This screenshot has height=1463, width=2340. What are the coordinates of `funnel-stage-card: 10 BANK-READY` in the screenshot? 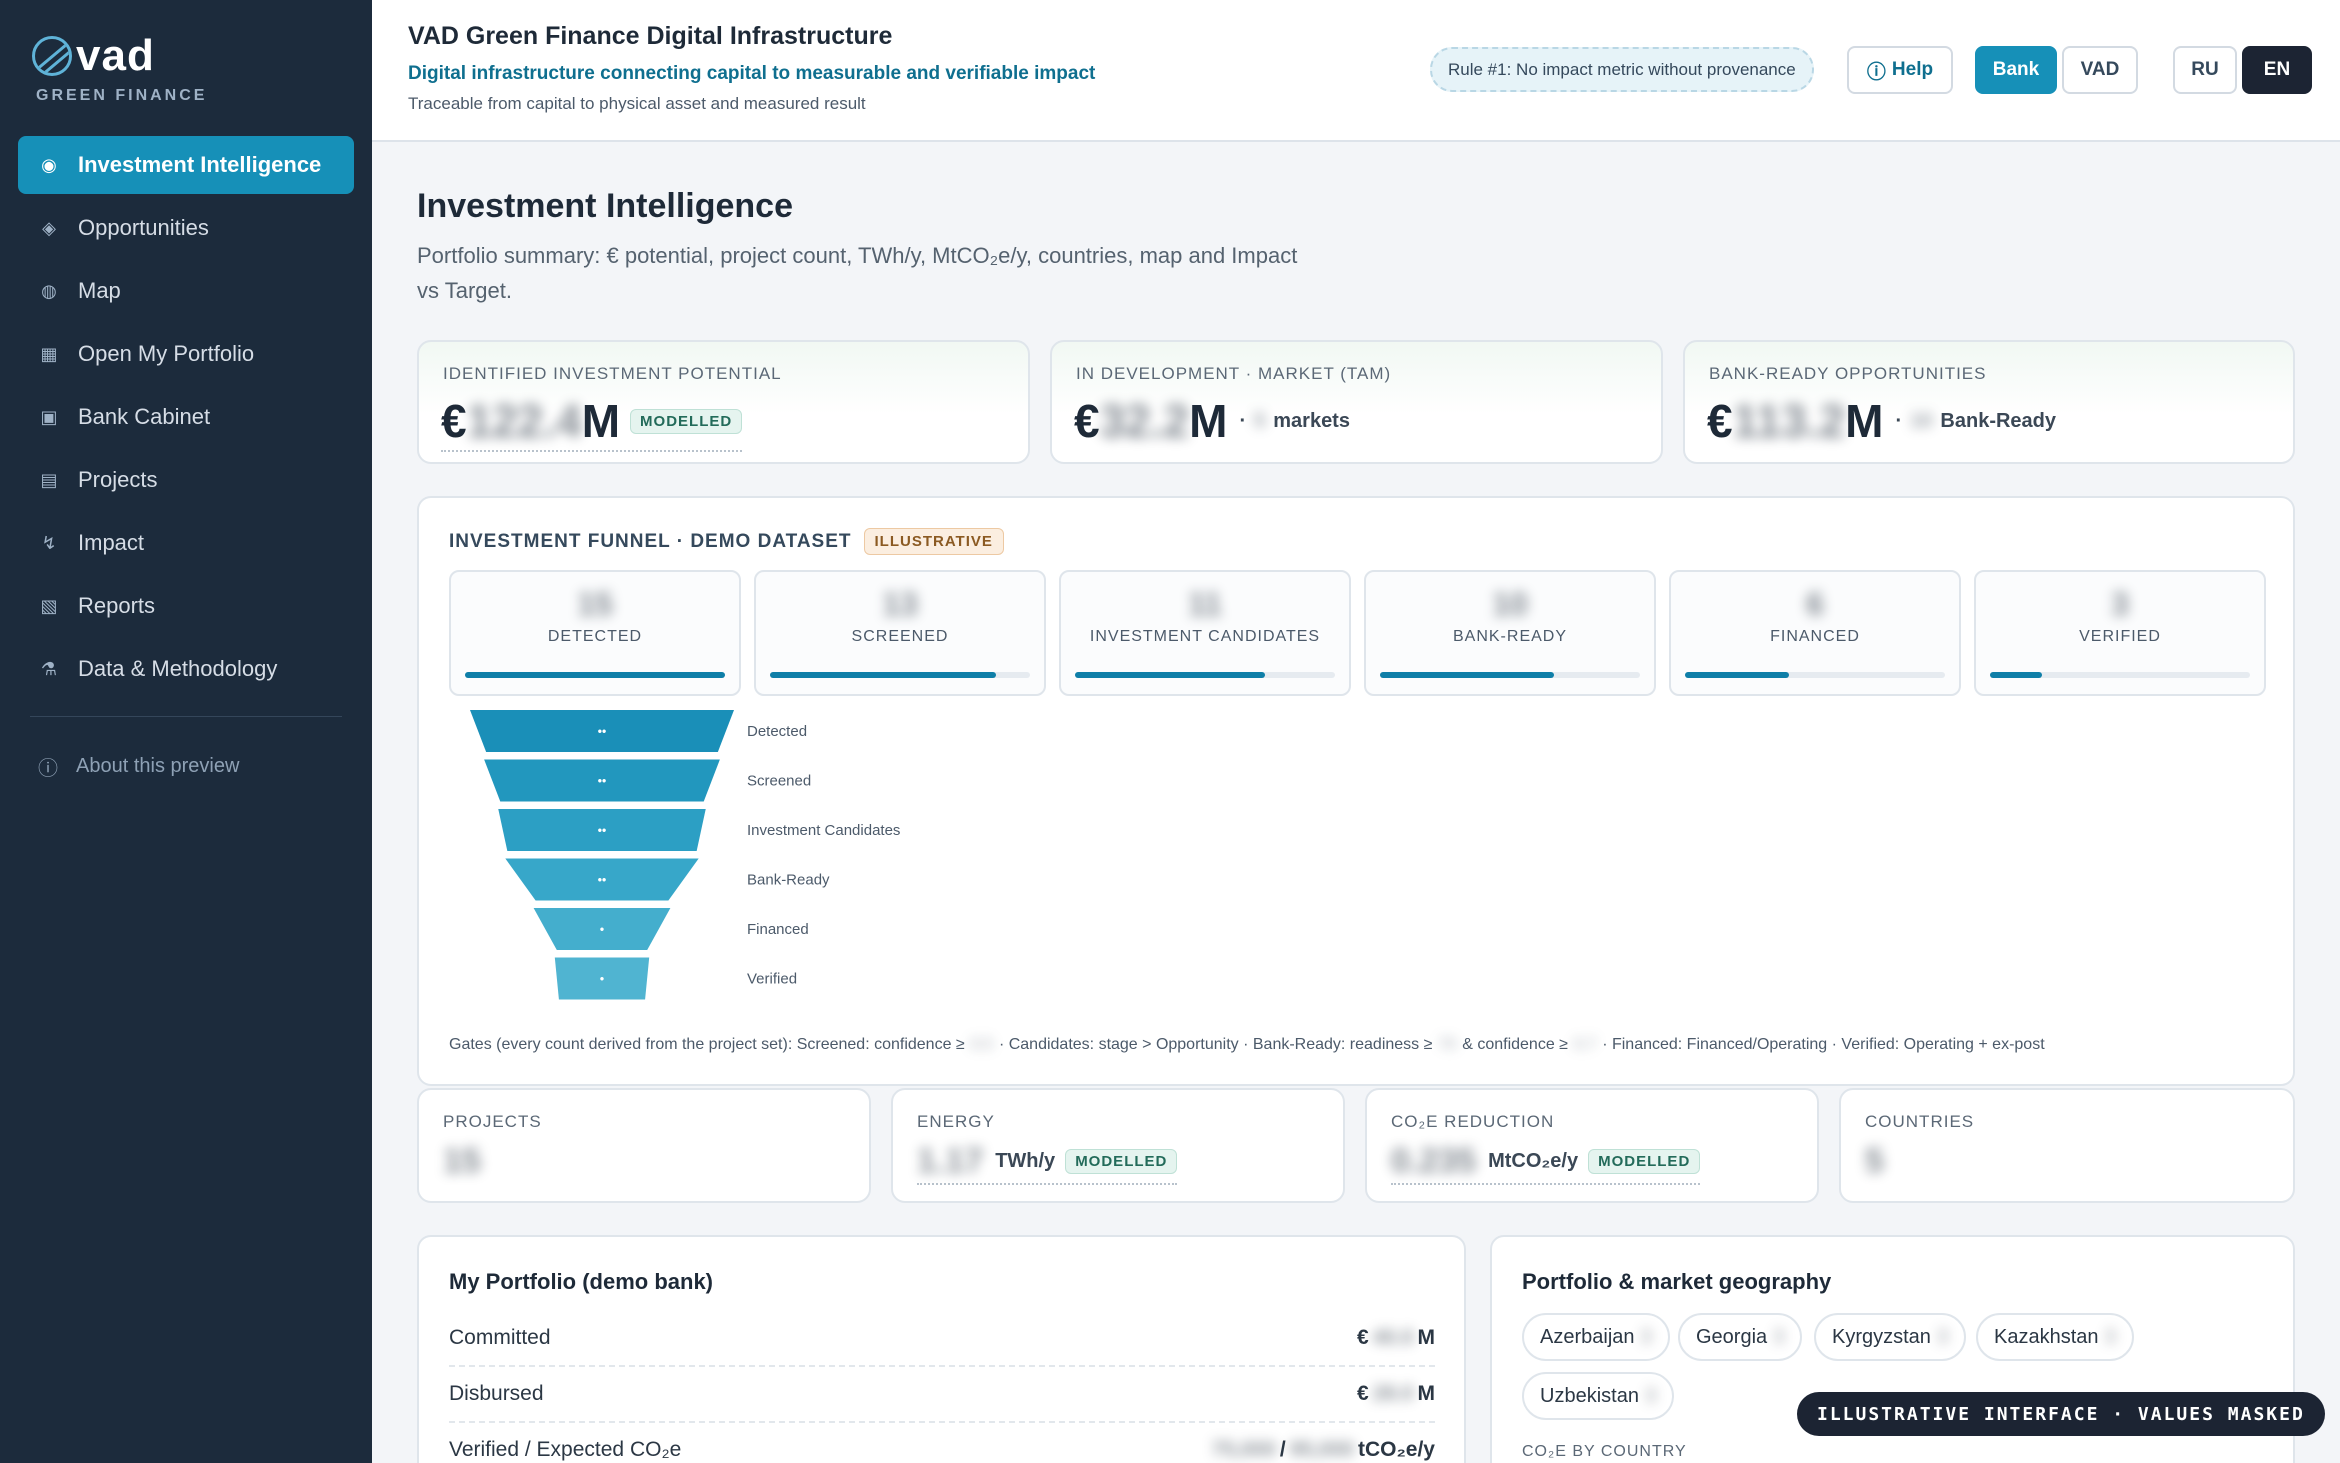 It's located at (1510, 633).